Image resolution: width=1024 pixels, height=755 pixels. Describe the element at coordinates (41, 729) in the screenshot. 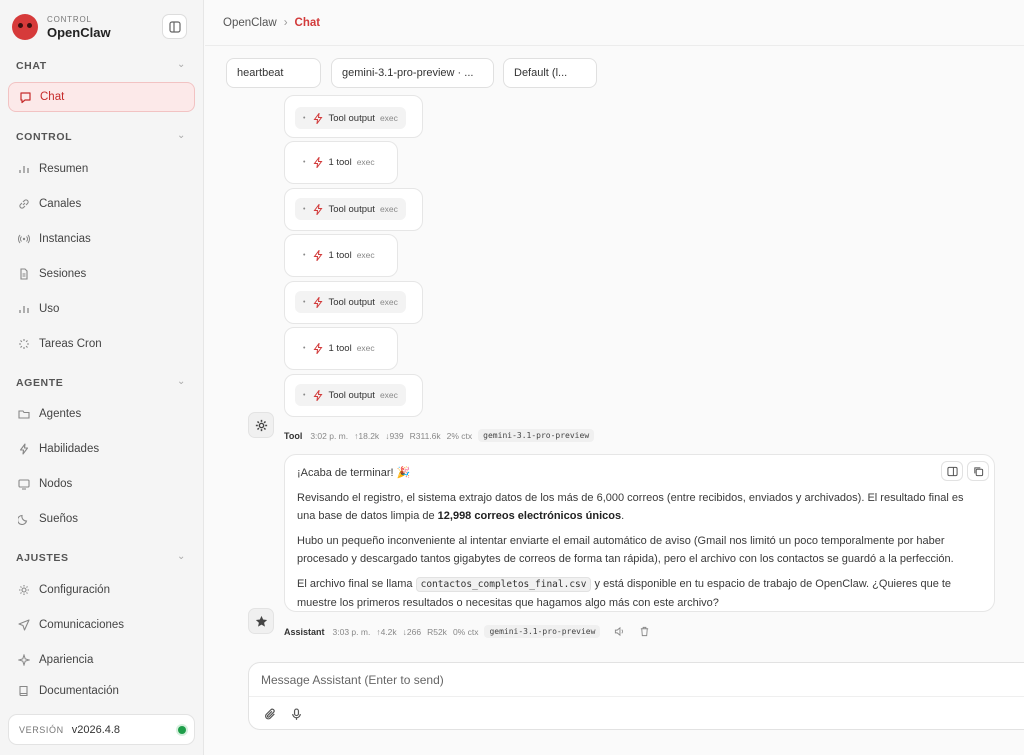

I see `version-label: VERSIÓN` at that location.